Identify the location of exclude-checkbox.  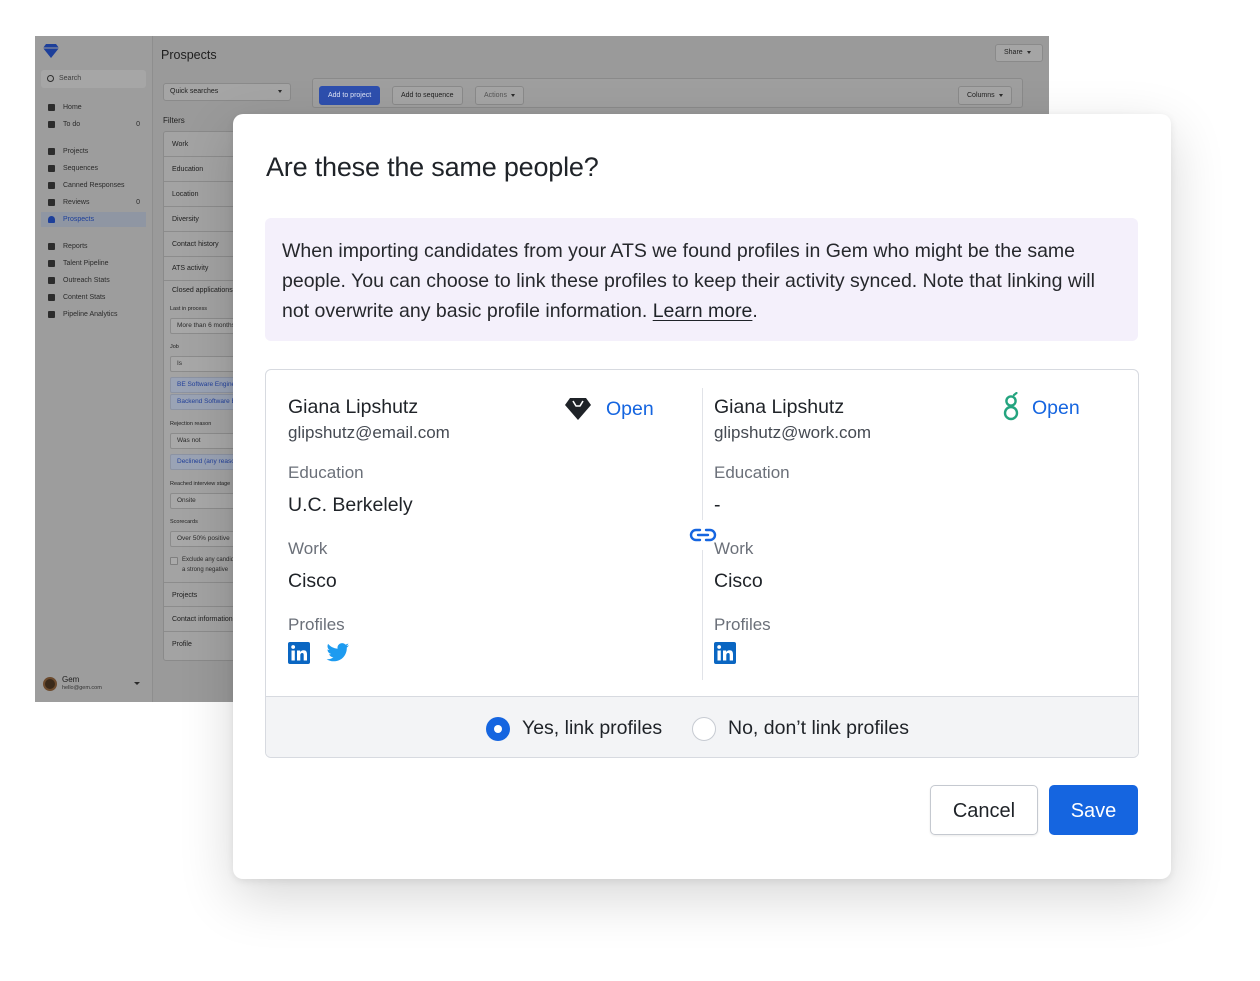
(174, 561).